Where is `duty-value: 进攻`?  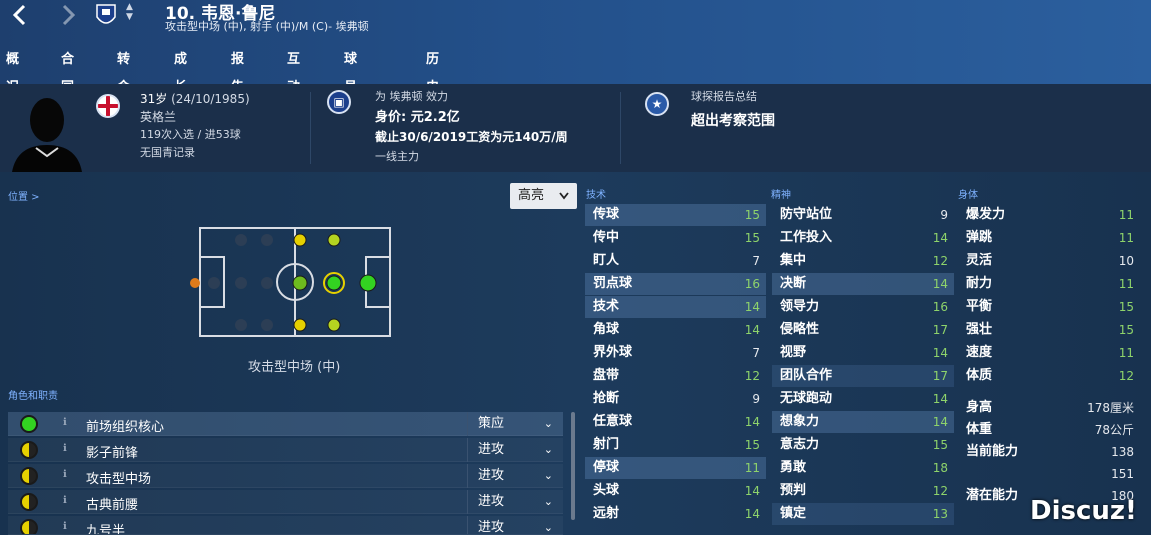 duty-value: 进攻 is located at coordinates (491, 449).